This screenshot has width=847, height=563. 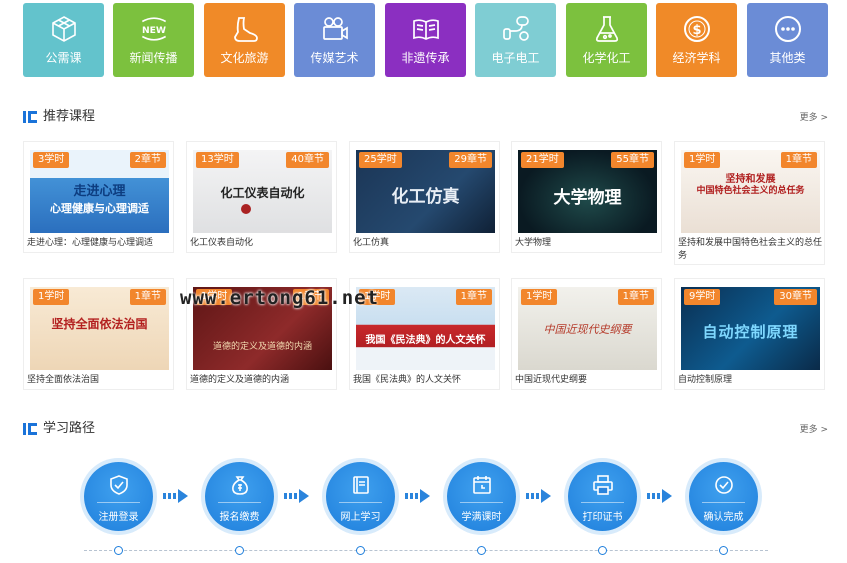 I want to click on step-label: 报名缴费, so click(x=239, y=517).